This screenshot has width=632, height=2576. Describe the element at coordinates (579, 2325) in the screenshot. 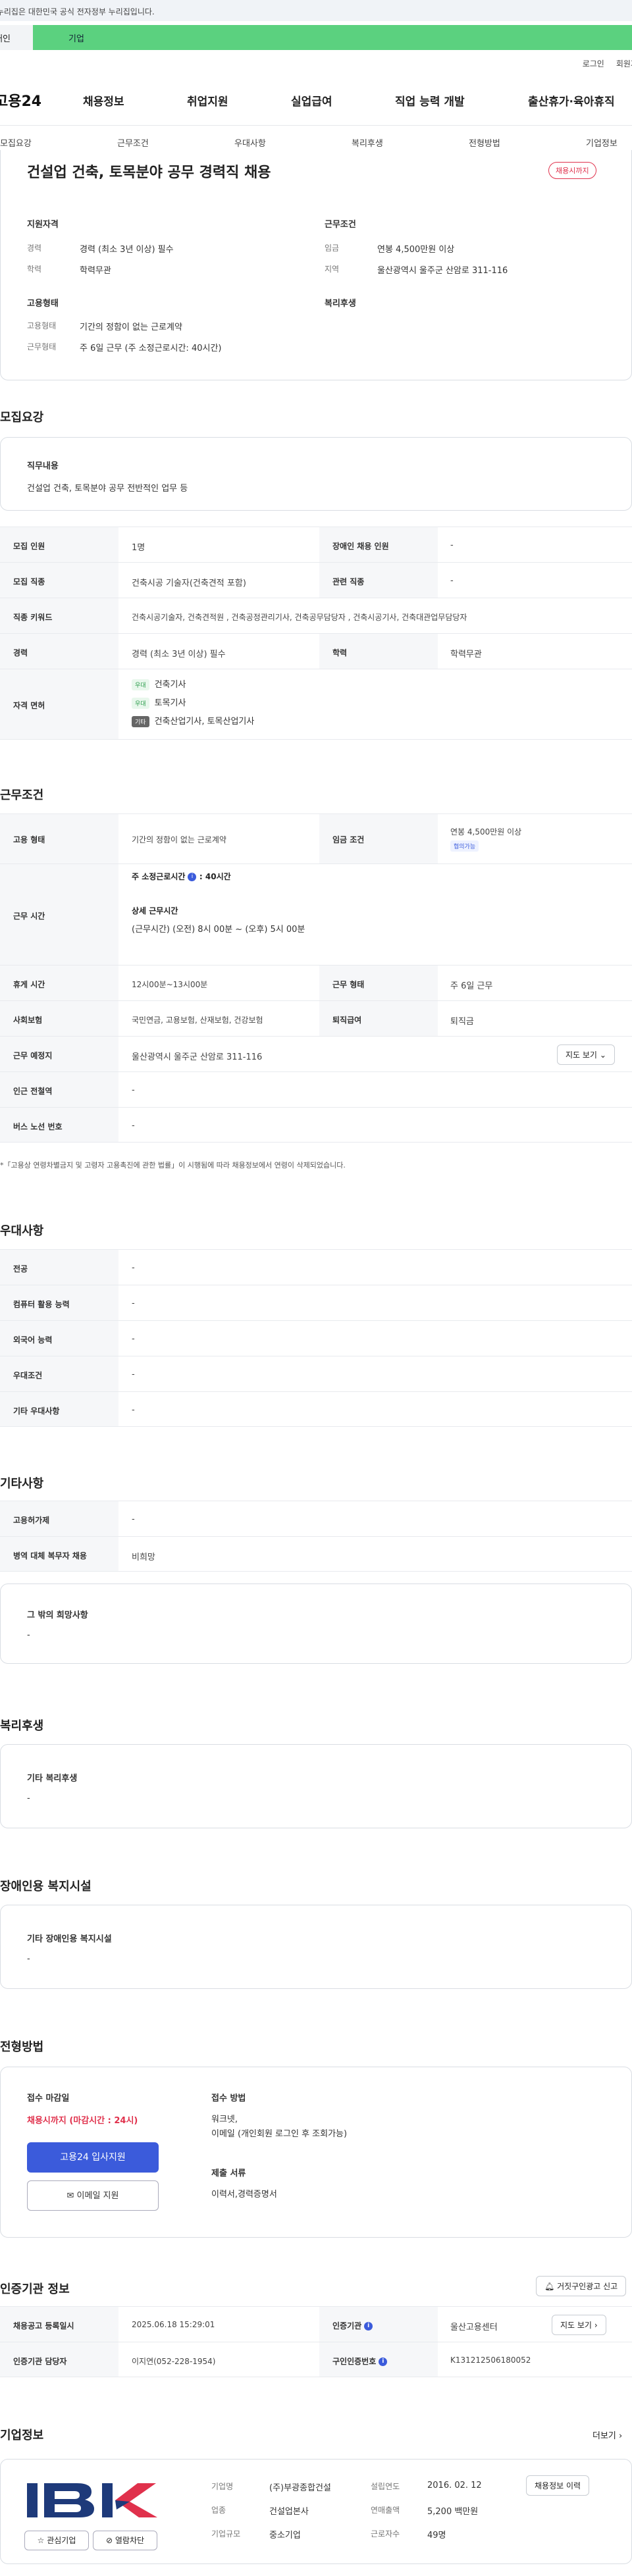

I see `cert-map-button: 지도 보기 ›` at that location.